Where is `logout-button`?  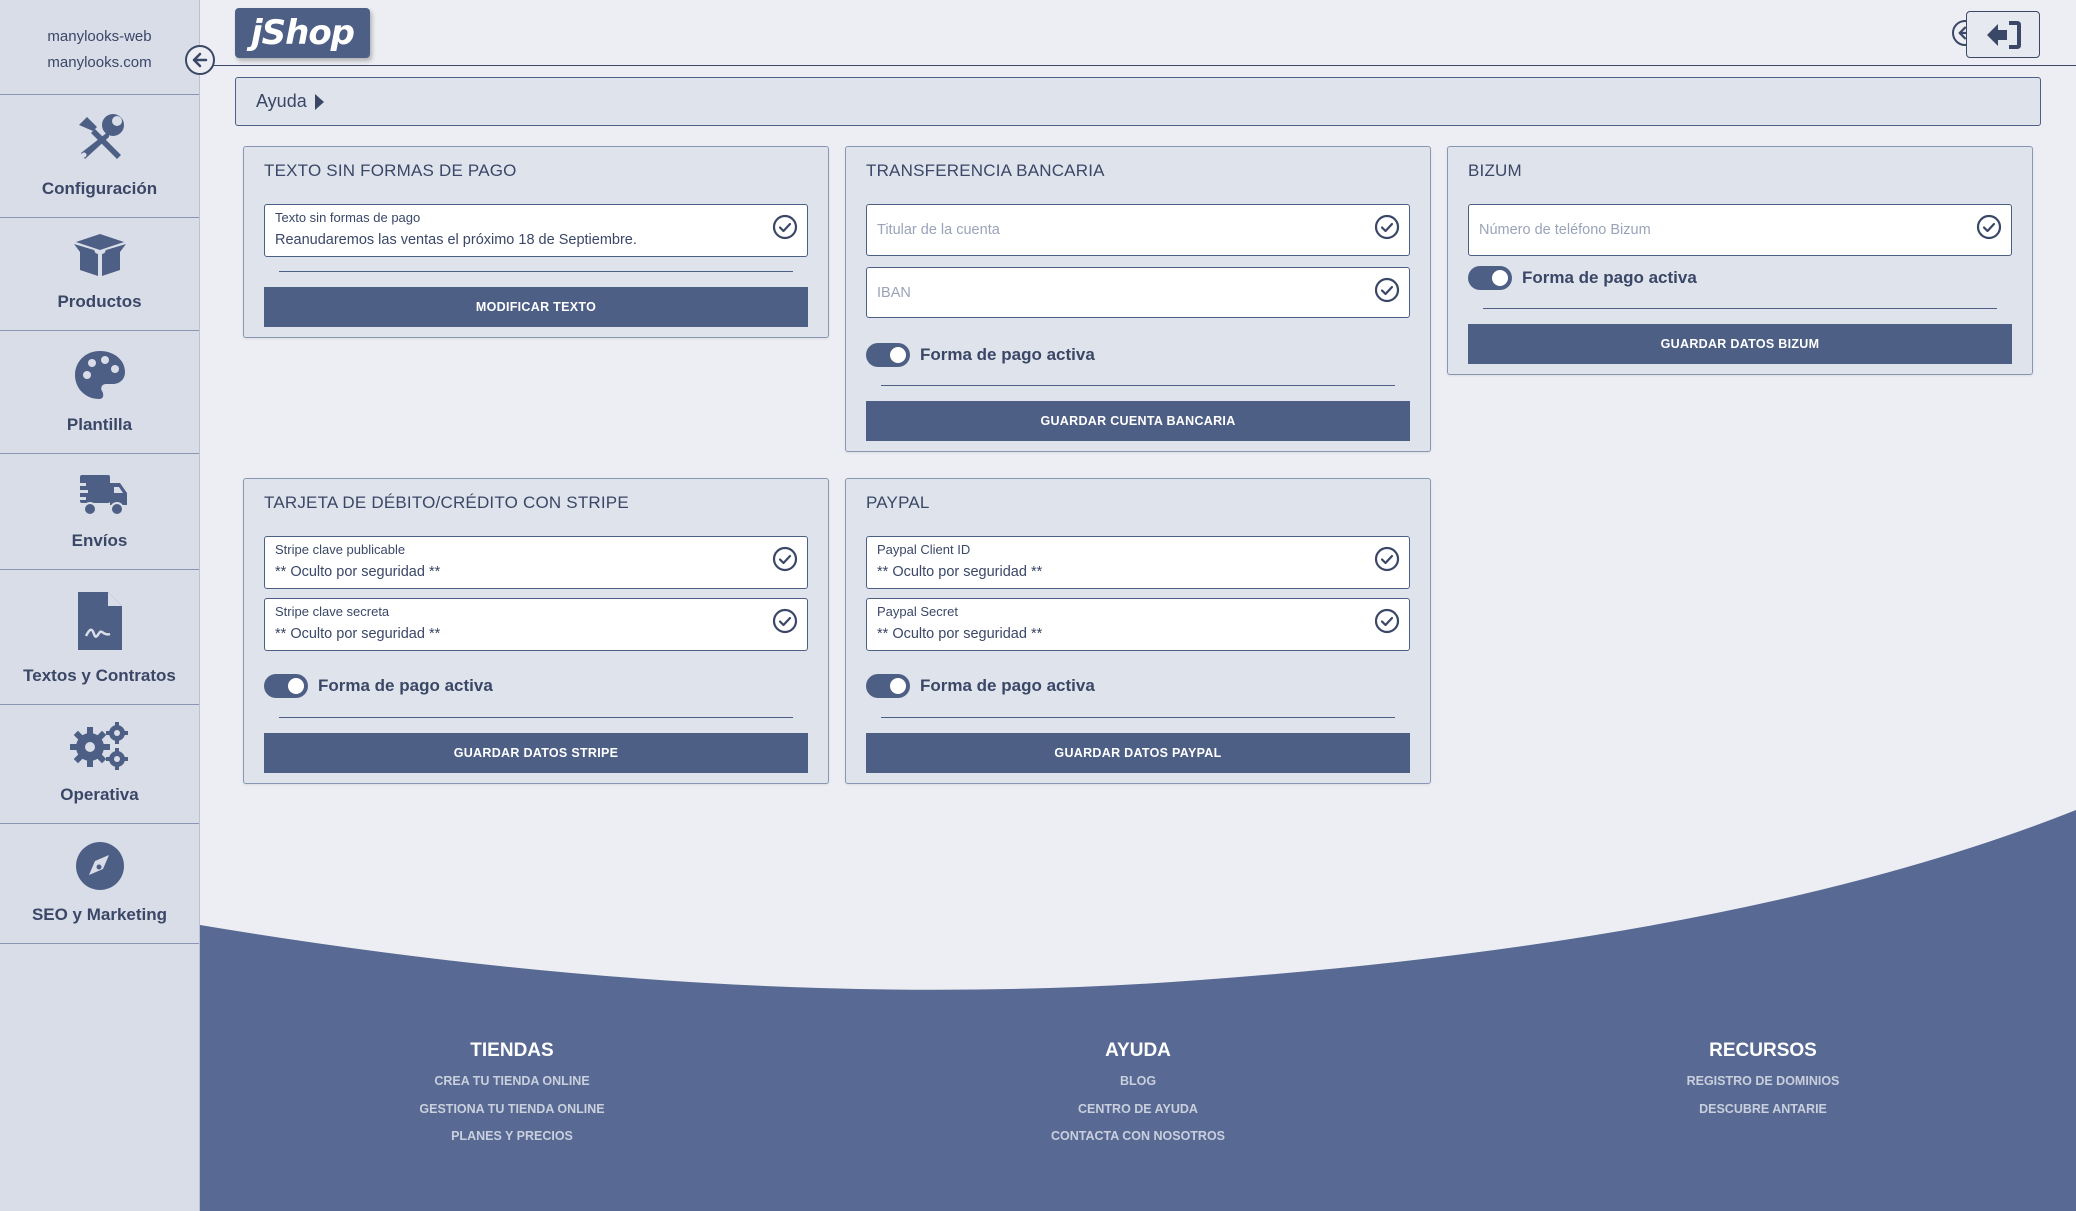
logout-button is located at coordinates (2003, 34).